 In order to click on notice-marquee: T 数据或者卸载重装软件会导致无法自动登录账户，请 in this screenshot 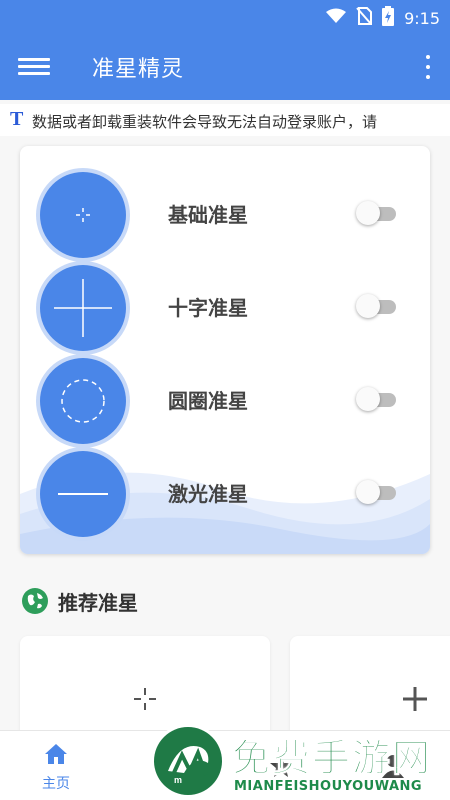, I will do `click(225, 120)`.